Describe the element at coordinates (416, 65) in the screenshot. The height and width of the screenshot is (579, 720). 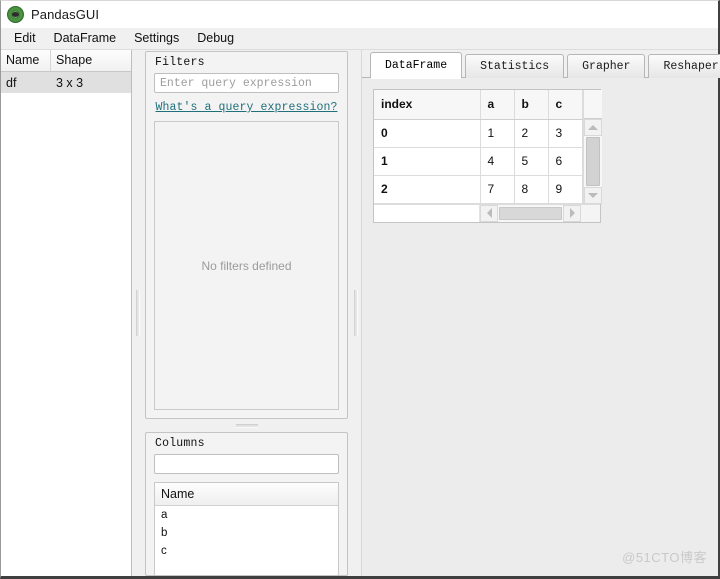
I see `tab-dataframe: DataFrame` at that location.